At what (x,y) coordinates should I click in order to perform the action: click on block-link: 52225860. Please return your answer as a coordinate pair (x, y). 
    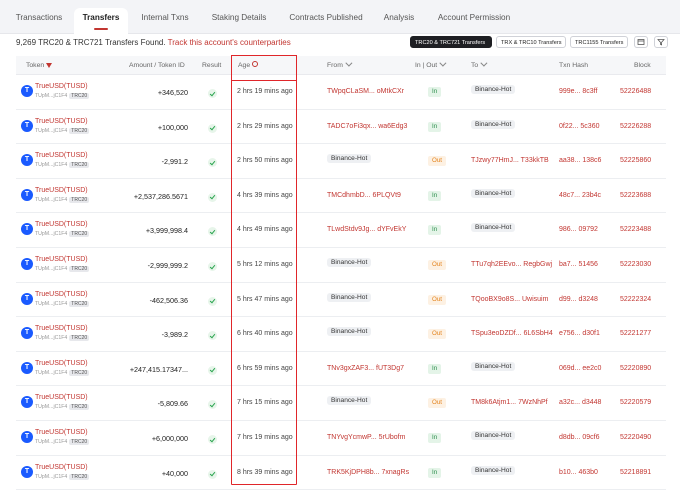
    Looking at the image, I should click on (635, 160).